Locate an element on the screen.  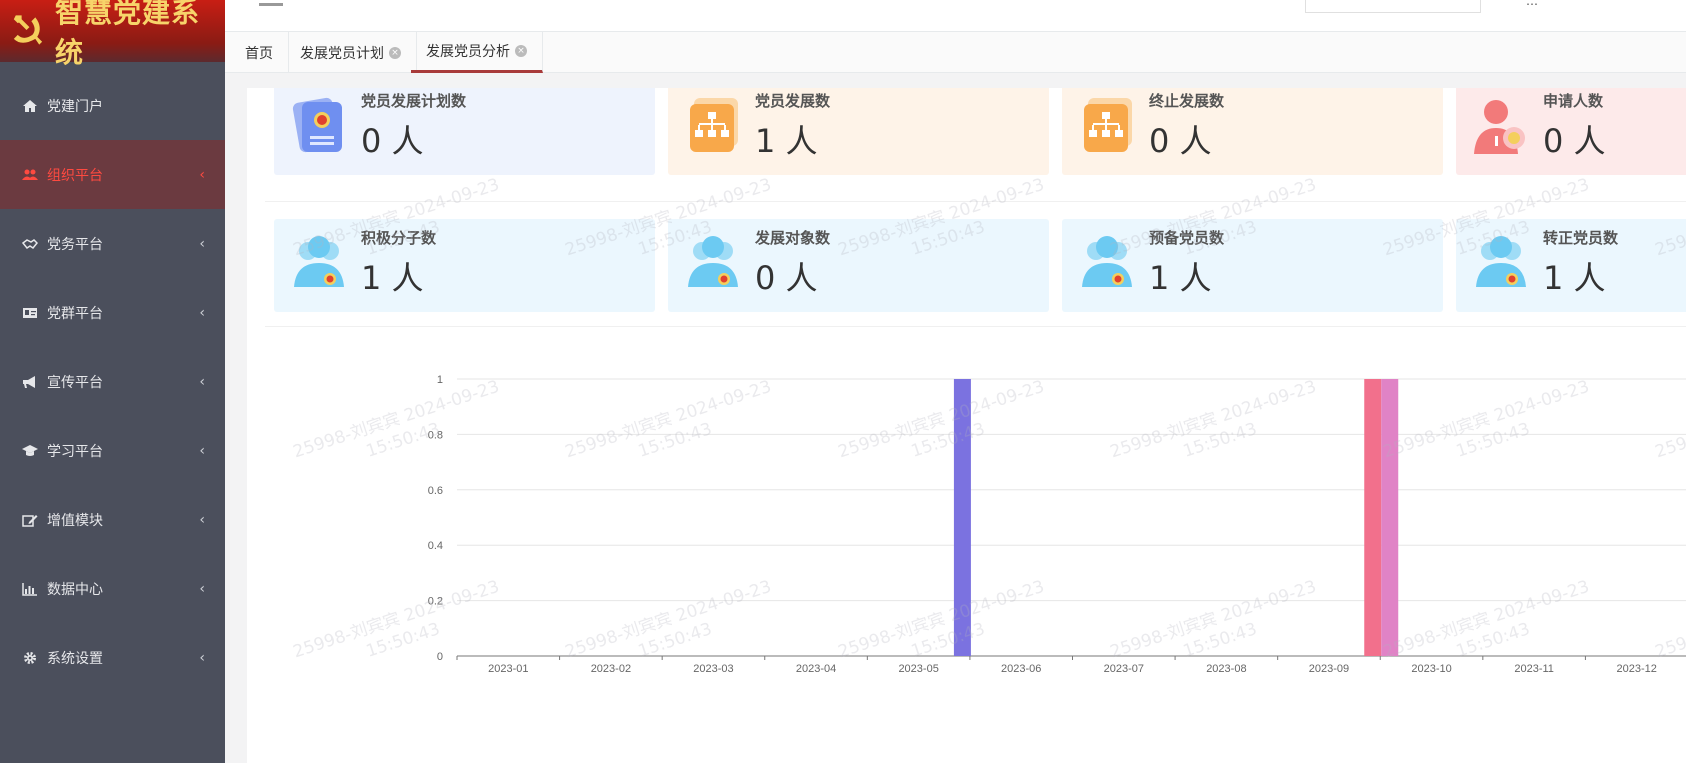
stat-title: 积极分子数 is located at coordinates (399, 238).